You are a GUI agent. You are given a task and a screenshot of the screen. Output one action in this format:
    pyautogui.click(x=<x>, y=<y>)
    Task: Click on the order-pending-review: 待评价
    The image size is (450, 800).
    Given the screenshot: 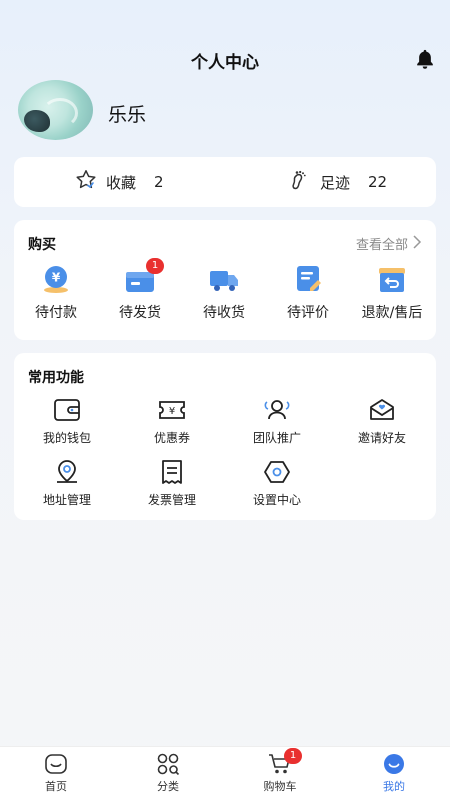 What is the action you would take?
    pyautogui.click(x=308, y=293)
    